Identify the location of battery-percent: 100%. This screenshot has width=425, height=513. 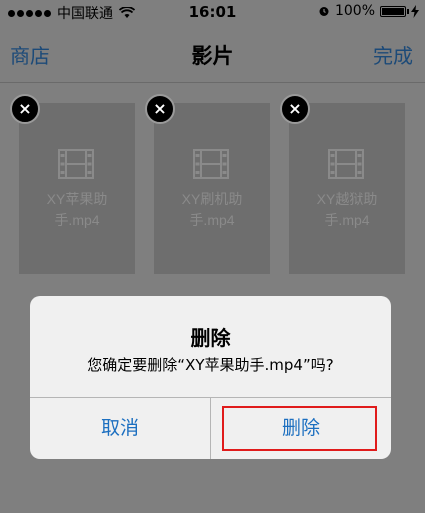
(354, 11).